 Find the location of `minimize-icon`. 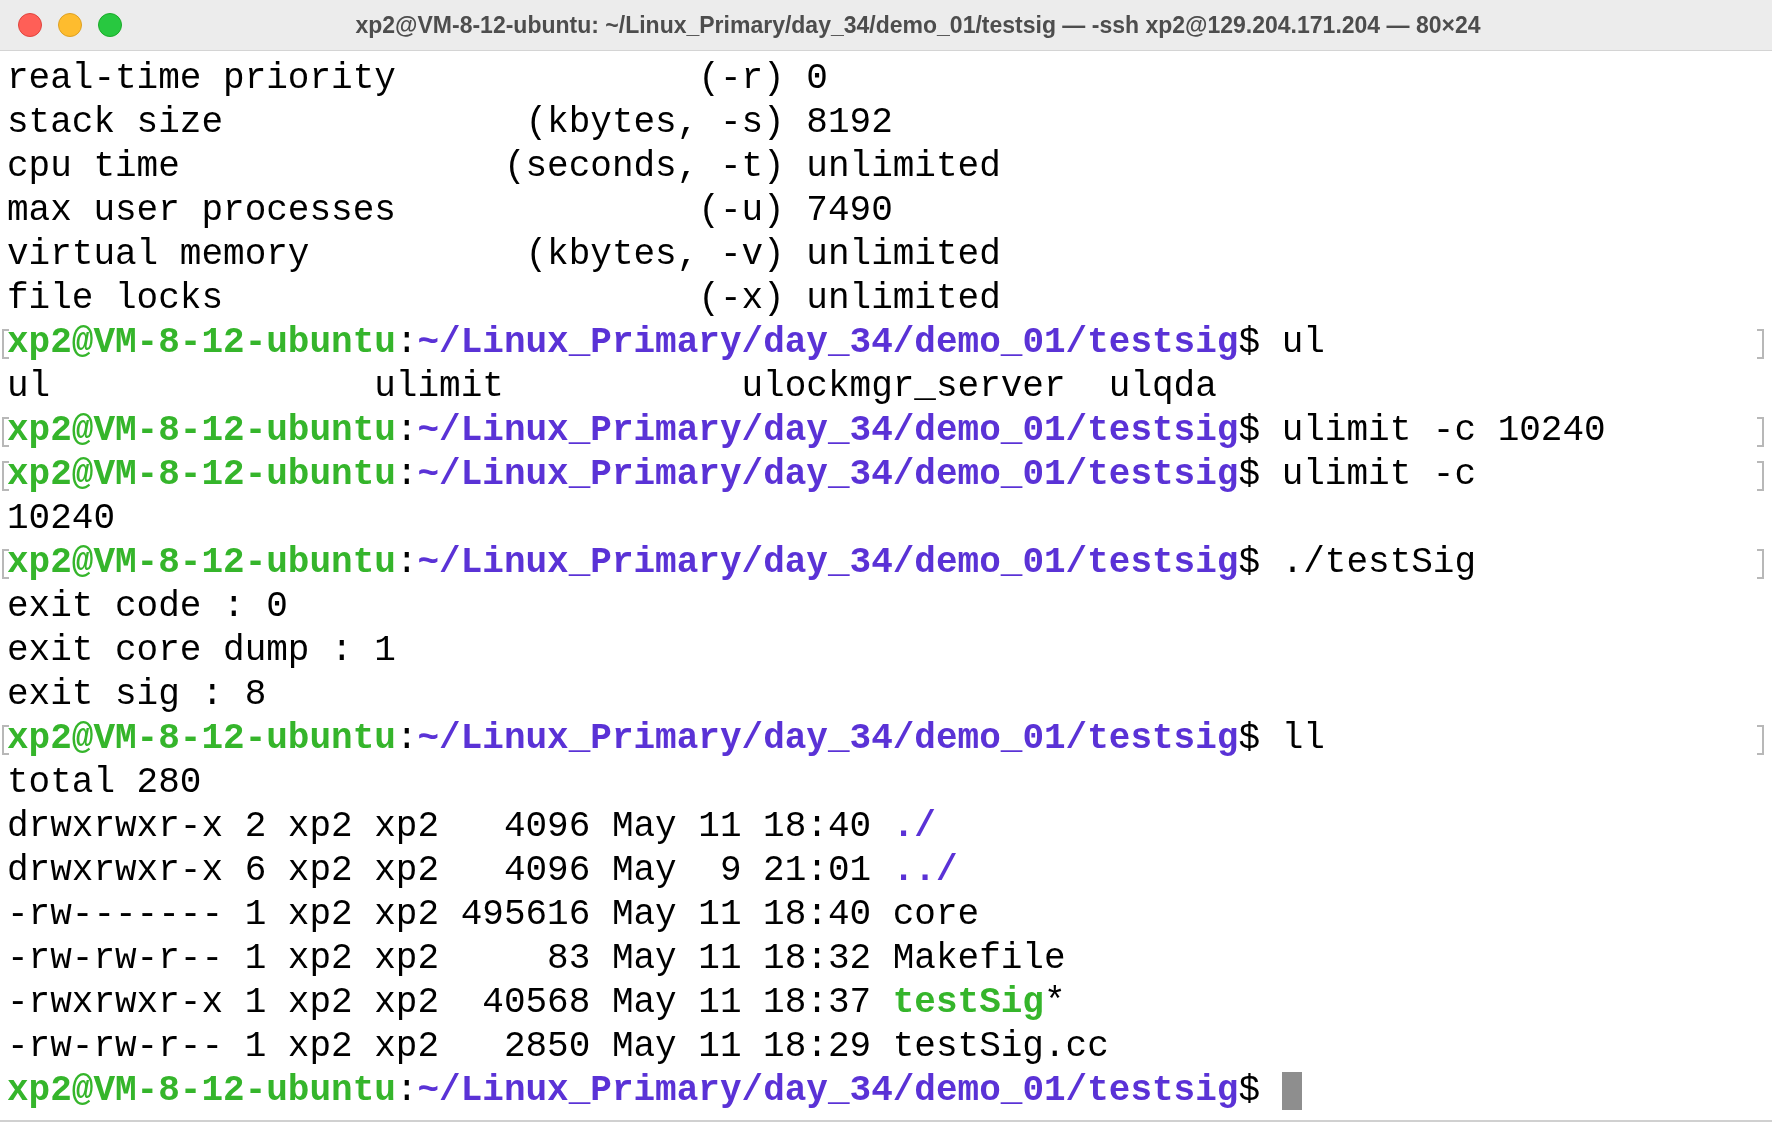

minimize-icon is located at coordinates (70, 25).